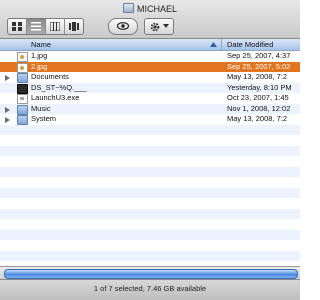 Image resolution: width=320 pixels, height=300 pixels. What do you see at coordinates (150, 77) in the screenshot?
I see `file-row: Documents May 13, 2008, 7:2` at bounding box center [150, 77].